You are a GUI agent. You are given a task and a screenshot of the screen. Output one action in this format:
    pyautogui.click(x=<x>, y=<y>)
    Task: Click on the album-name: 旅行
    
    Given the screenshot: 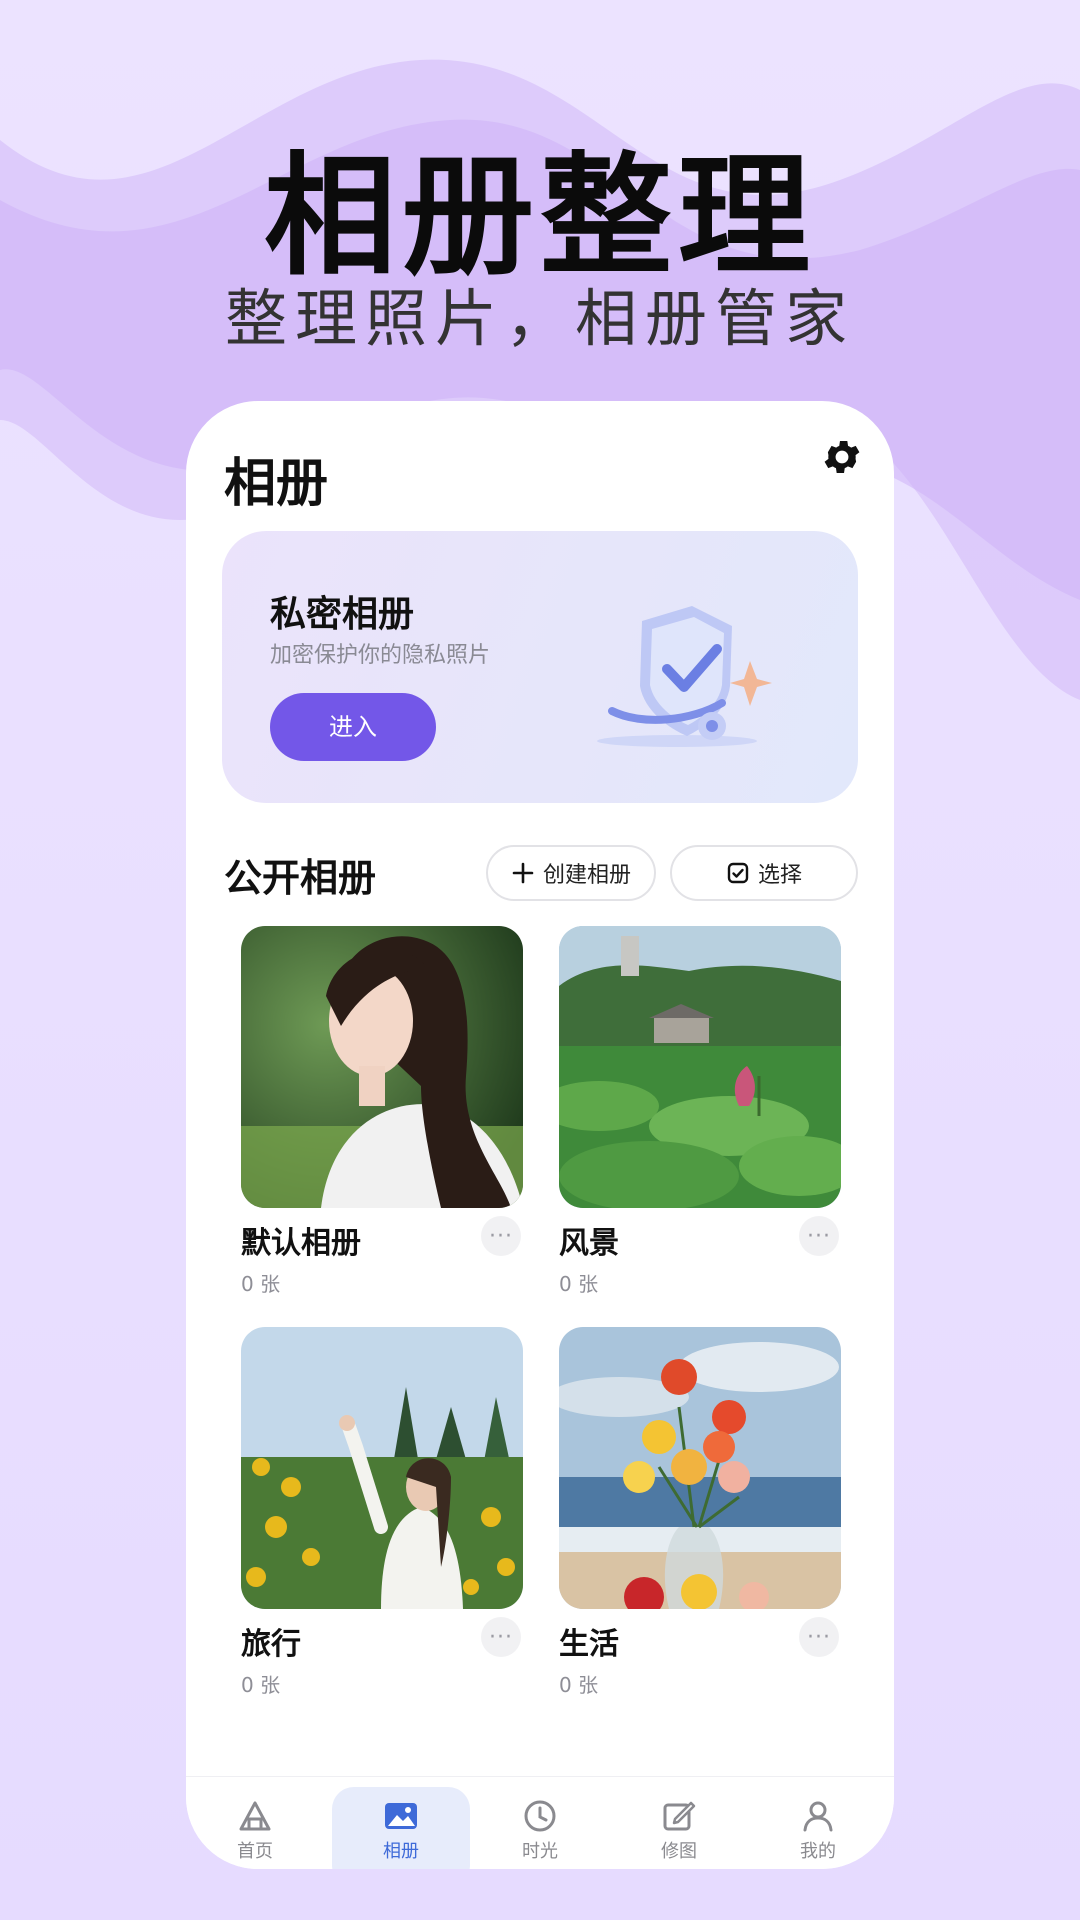 What is the action you would take?
    pyautogui.click(x=271, y=1644)
    